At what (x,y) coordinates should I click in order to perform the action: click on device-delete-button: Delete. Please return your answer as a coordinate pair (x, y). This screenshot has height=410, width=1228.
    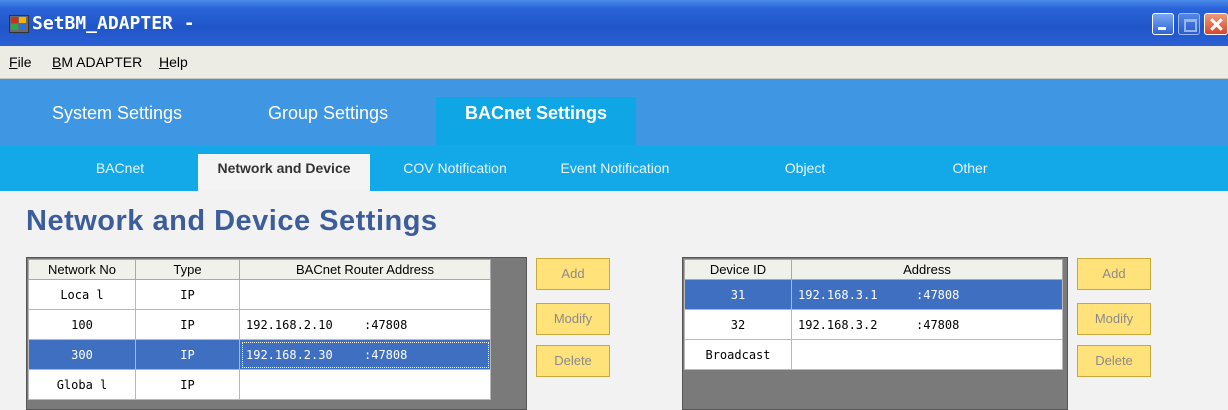
    Looking at the image, I should click on (1114, 361).